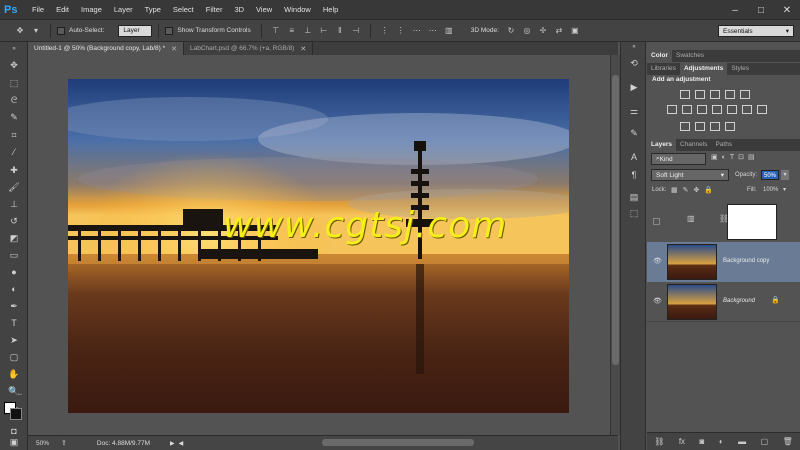  Describe the element at coordinates (183, 10) in the screenshot. I see `menu-select: Select` at that location.